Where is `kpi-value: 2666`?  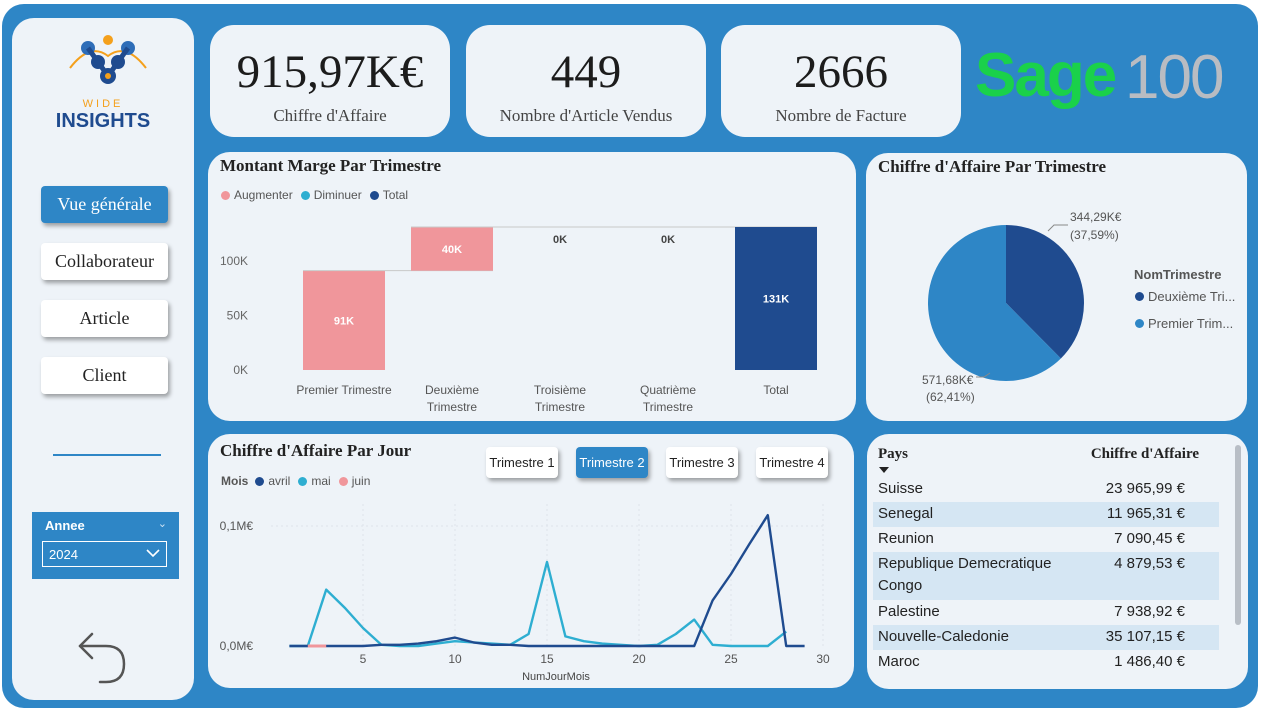
kpi-value: 2666 is located at coordinates (841, 72).